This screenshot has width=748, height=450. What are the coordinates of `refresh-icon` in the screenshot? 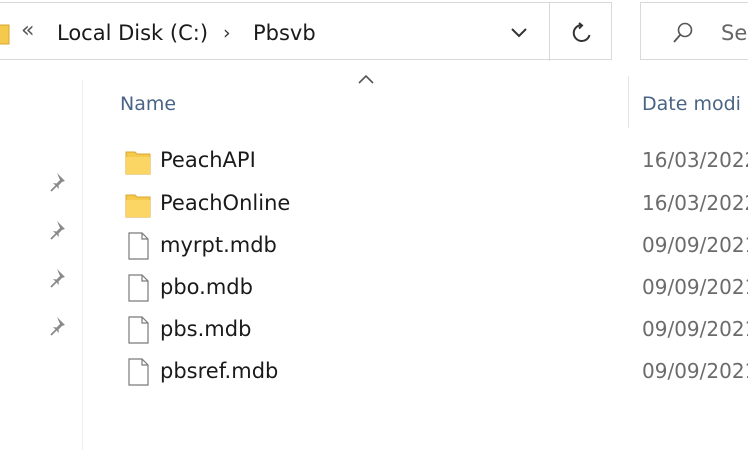 It's located at (581, 32).